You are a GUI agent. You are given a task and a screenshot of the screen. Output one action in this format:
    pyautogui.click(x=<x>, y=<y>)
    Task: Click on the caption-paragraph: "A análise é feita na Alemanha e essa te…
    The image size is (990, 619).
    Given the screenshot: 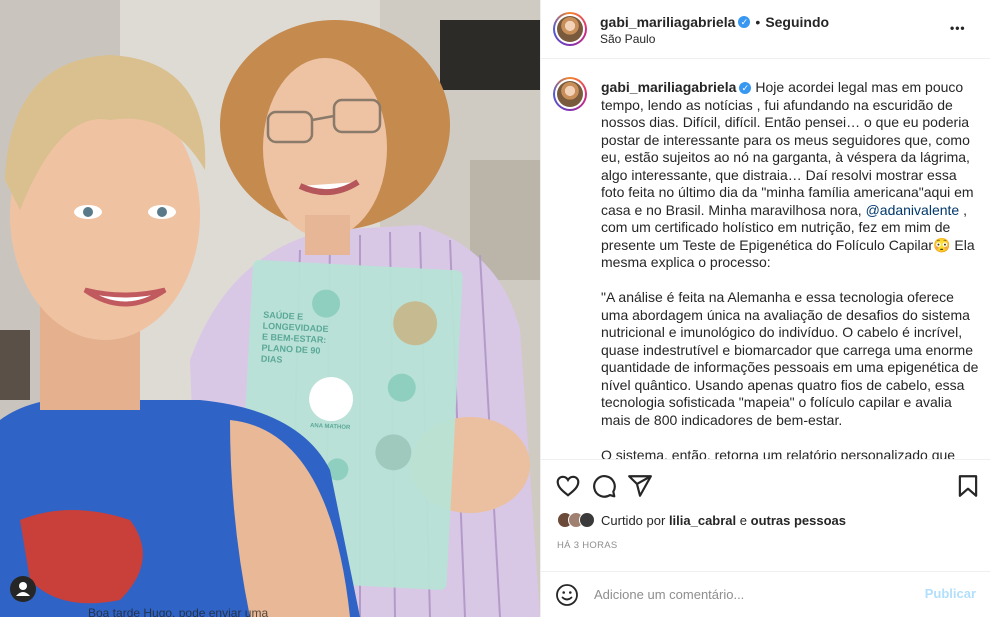 What is the action you would take?
    pyautogui.click(x=792, y=358)
    